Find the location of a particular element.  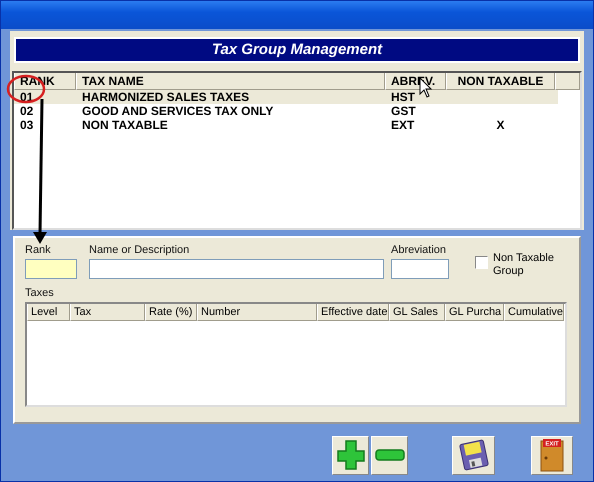

tax-name-cell-text: NON TAXABLE is located at coordinates (125, 125).